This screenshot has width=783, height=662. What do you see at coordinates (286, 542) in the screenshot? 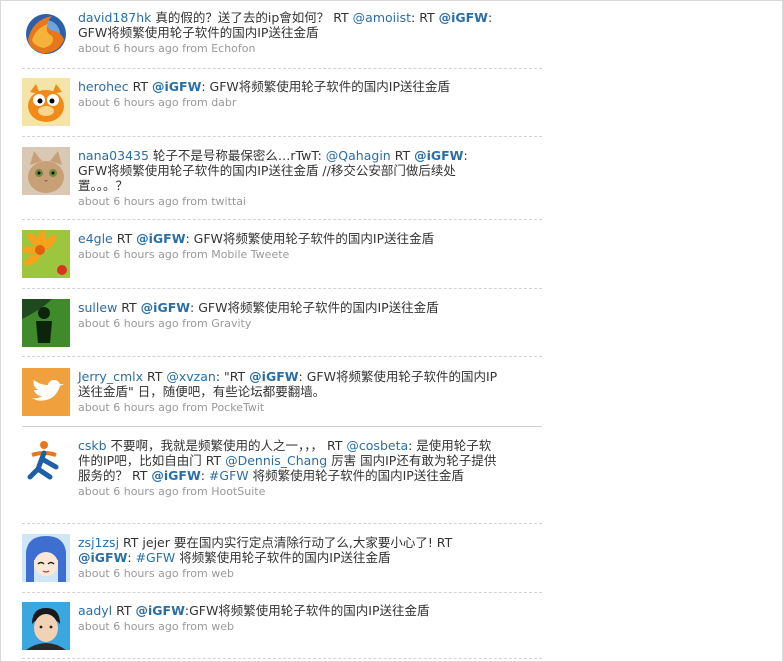
I see `tweet-text-segment: RT jejer 要在国内实行定点清除行动了么,大家要小心了! RT` at bounding box center [286, 542].